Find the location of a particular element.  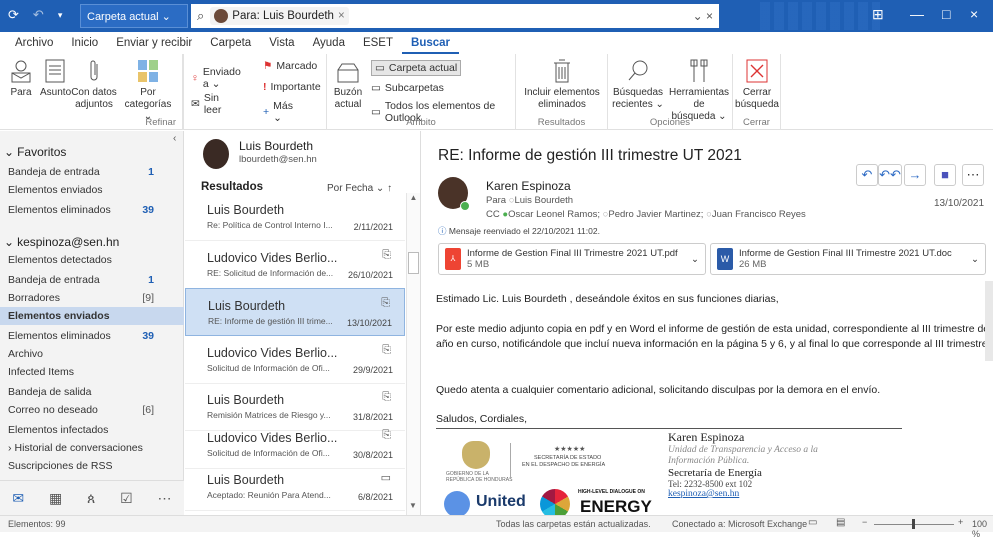

tab-ayuda: Ayuda is located at coordinates (329, 43).